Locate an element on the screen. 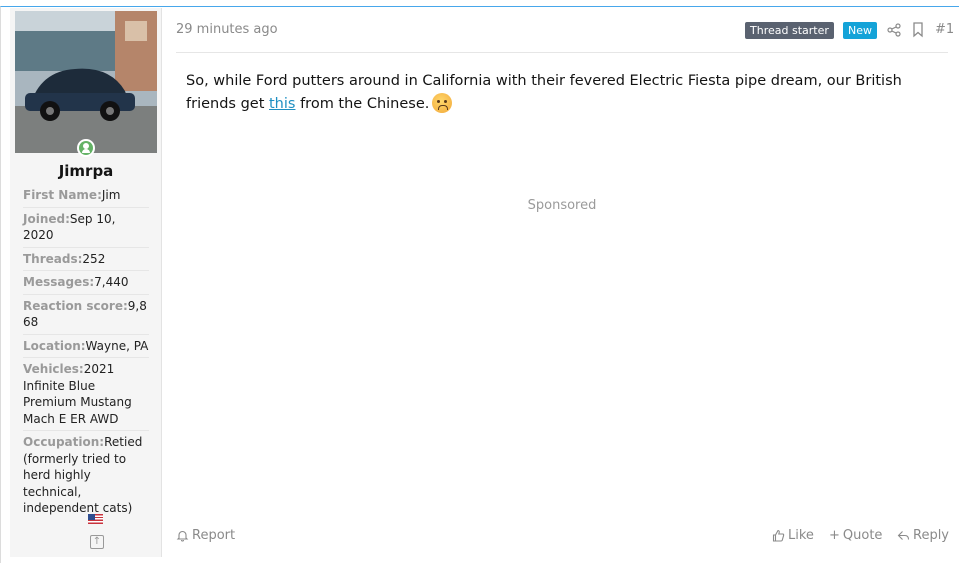 The width and height of the screenshot is (959, 563). field-value: 252 is located at coordinates (94, 258).